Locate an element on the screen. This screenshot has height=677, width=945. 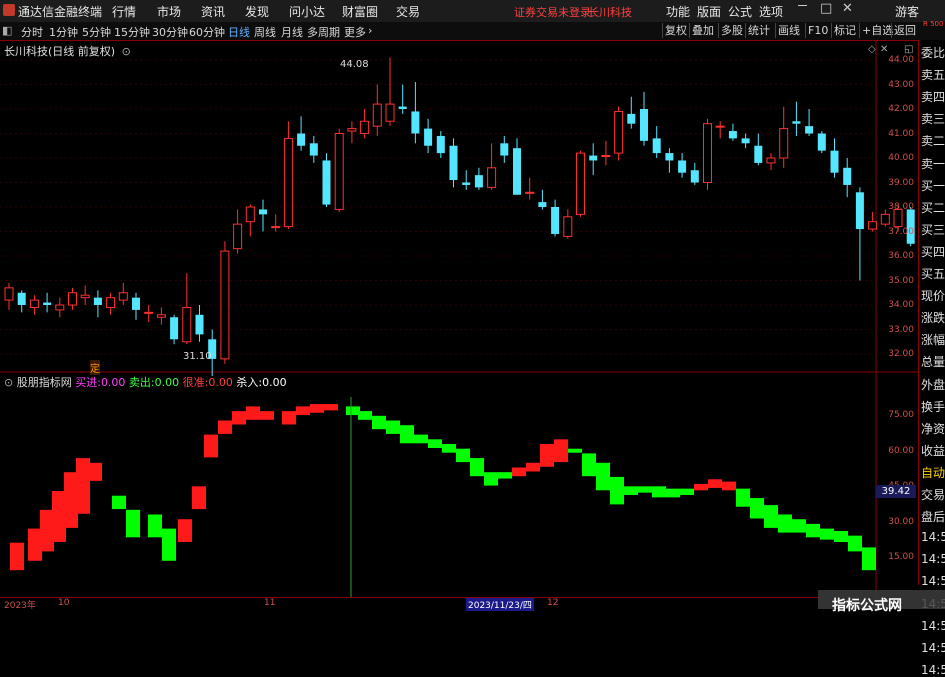
settings-icon: ⊙ is located at coordinates (126, 51).